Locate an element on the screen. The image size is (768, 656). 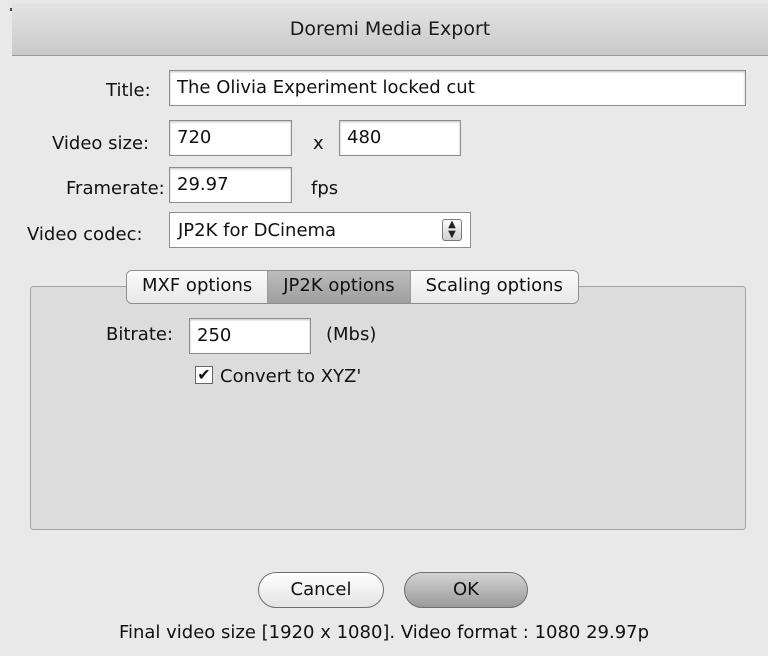
bitrate-unit-label: (Mbs) is located at coordinates (351, 334).